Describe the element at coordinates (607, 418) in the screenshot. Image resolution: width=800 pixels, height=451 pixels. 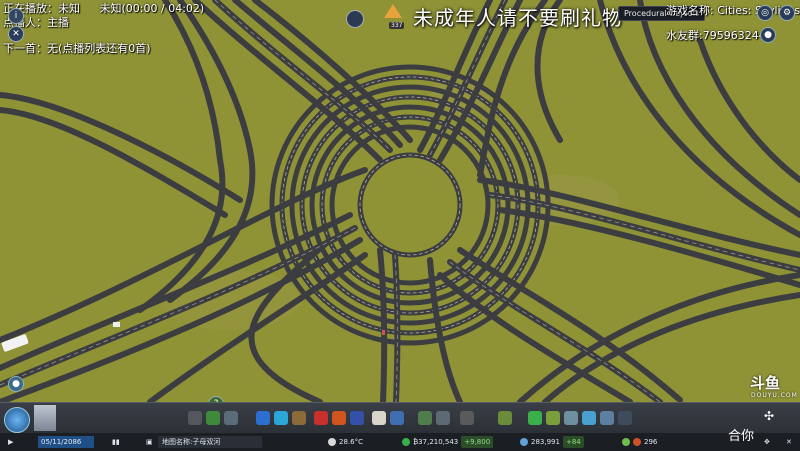
I see `info-views-icon` at that location.